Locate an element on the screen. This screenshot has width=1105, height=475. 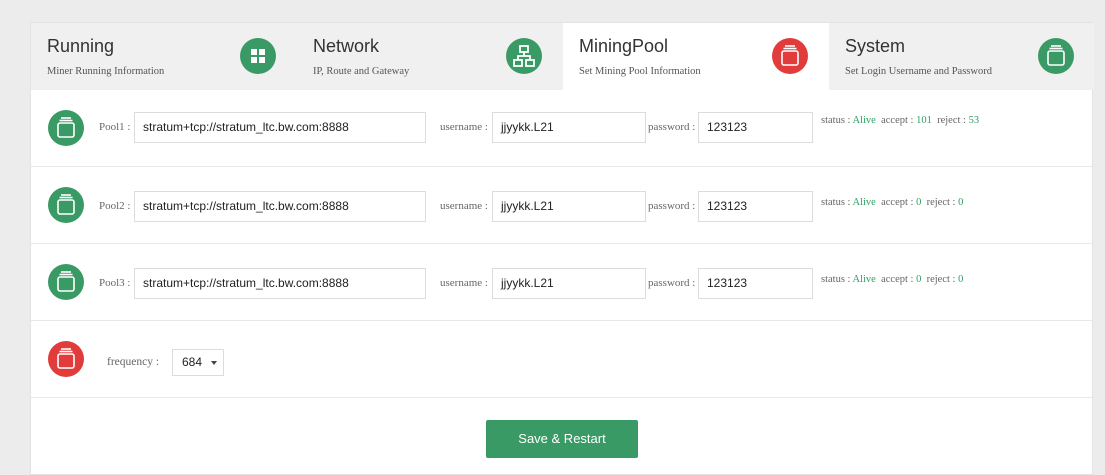
pool-status: status : Alive accept : 101 reject : 53 is located at coordinates (900, 120).